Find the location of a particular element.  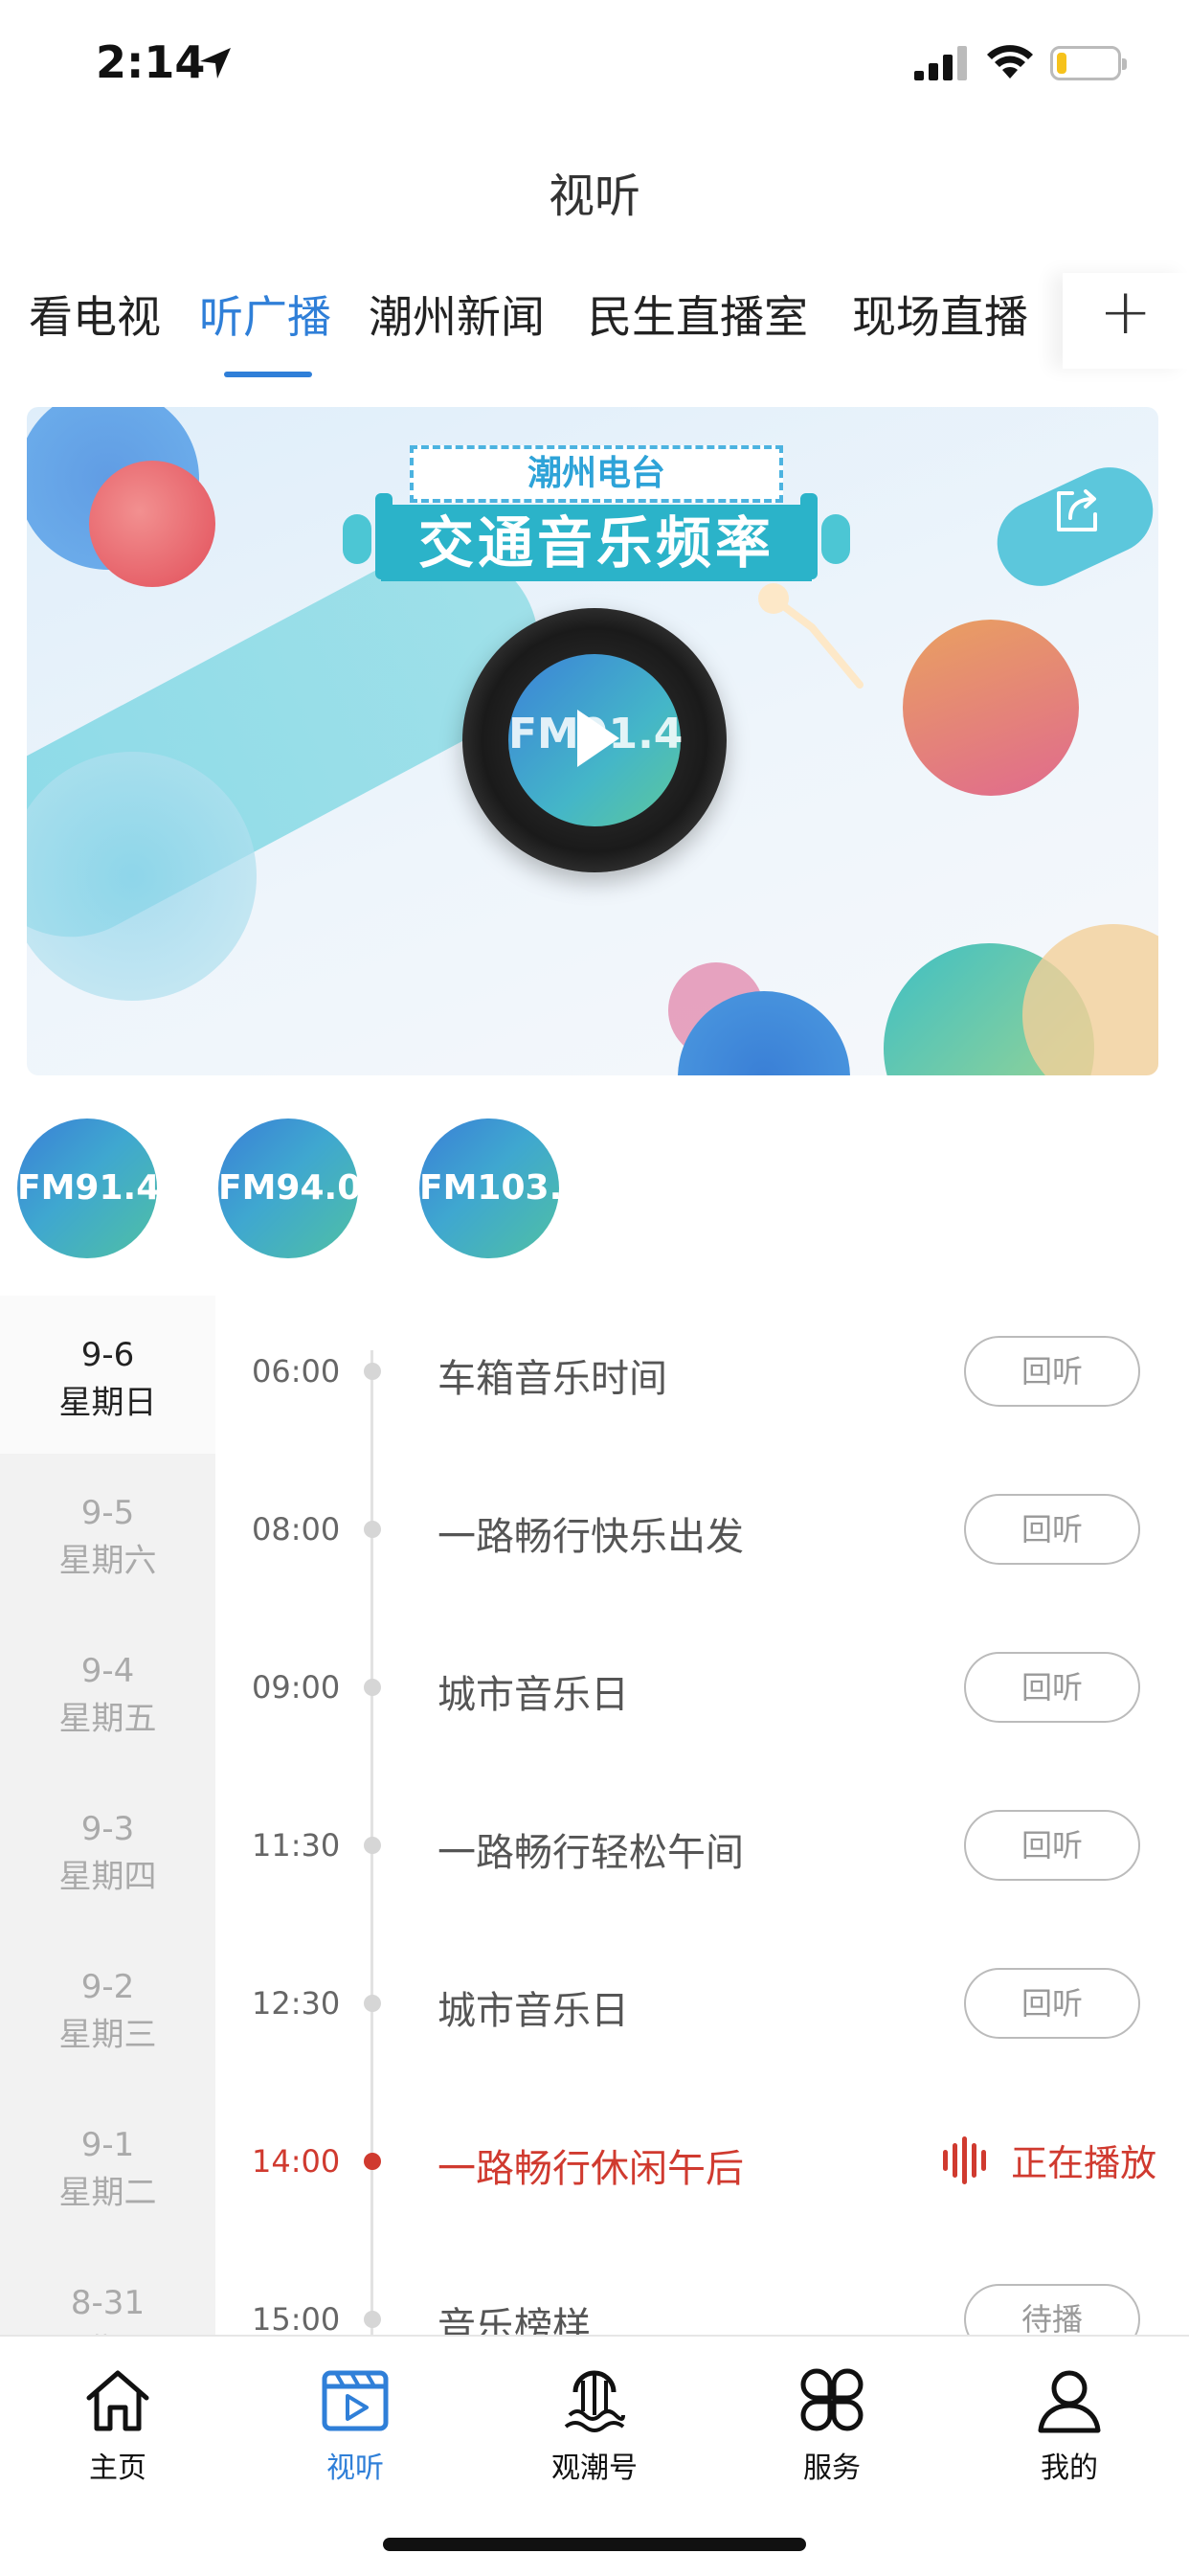

tab-tv: 看电视 is located at coordinates (95, 314).